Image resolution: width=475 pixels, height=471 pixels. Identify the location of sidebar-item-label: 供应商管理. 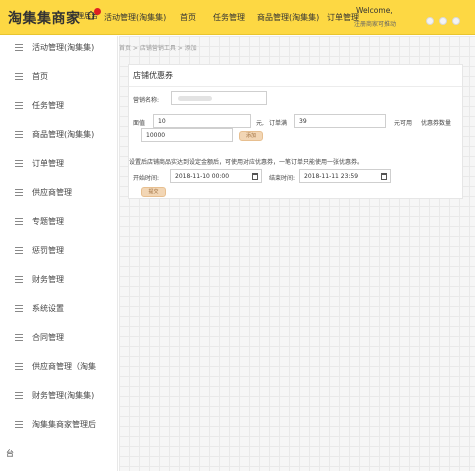
(52, 192).